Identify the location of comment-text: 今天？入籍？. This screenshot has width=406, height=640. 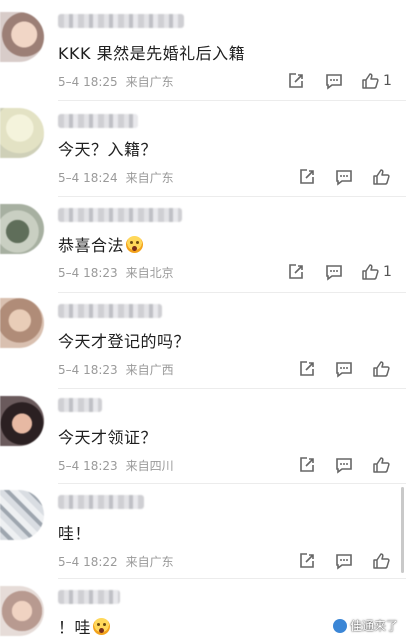
(108, 149).